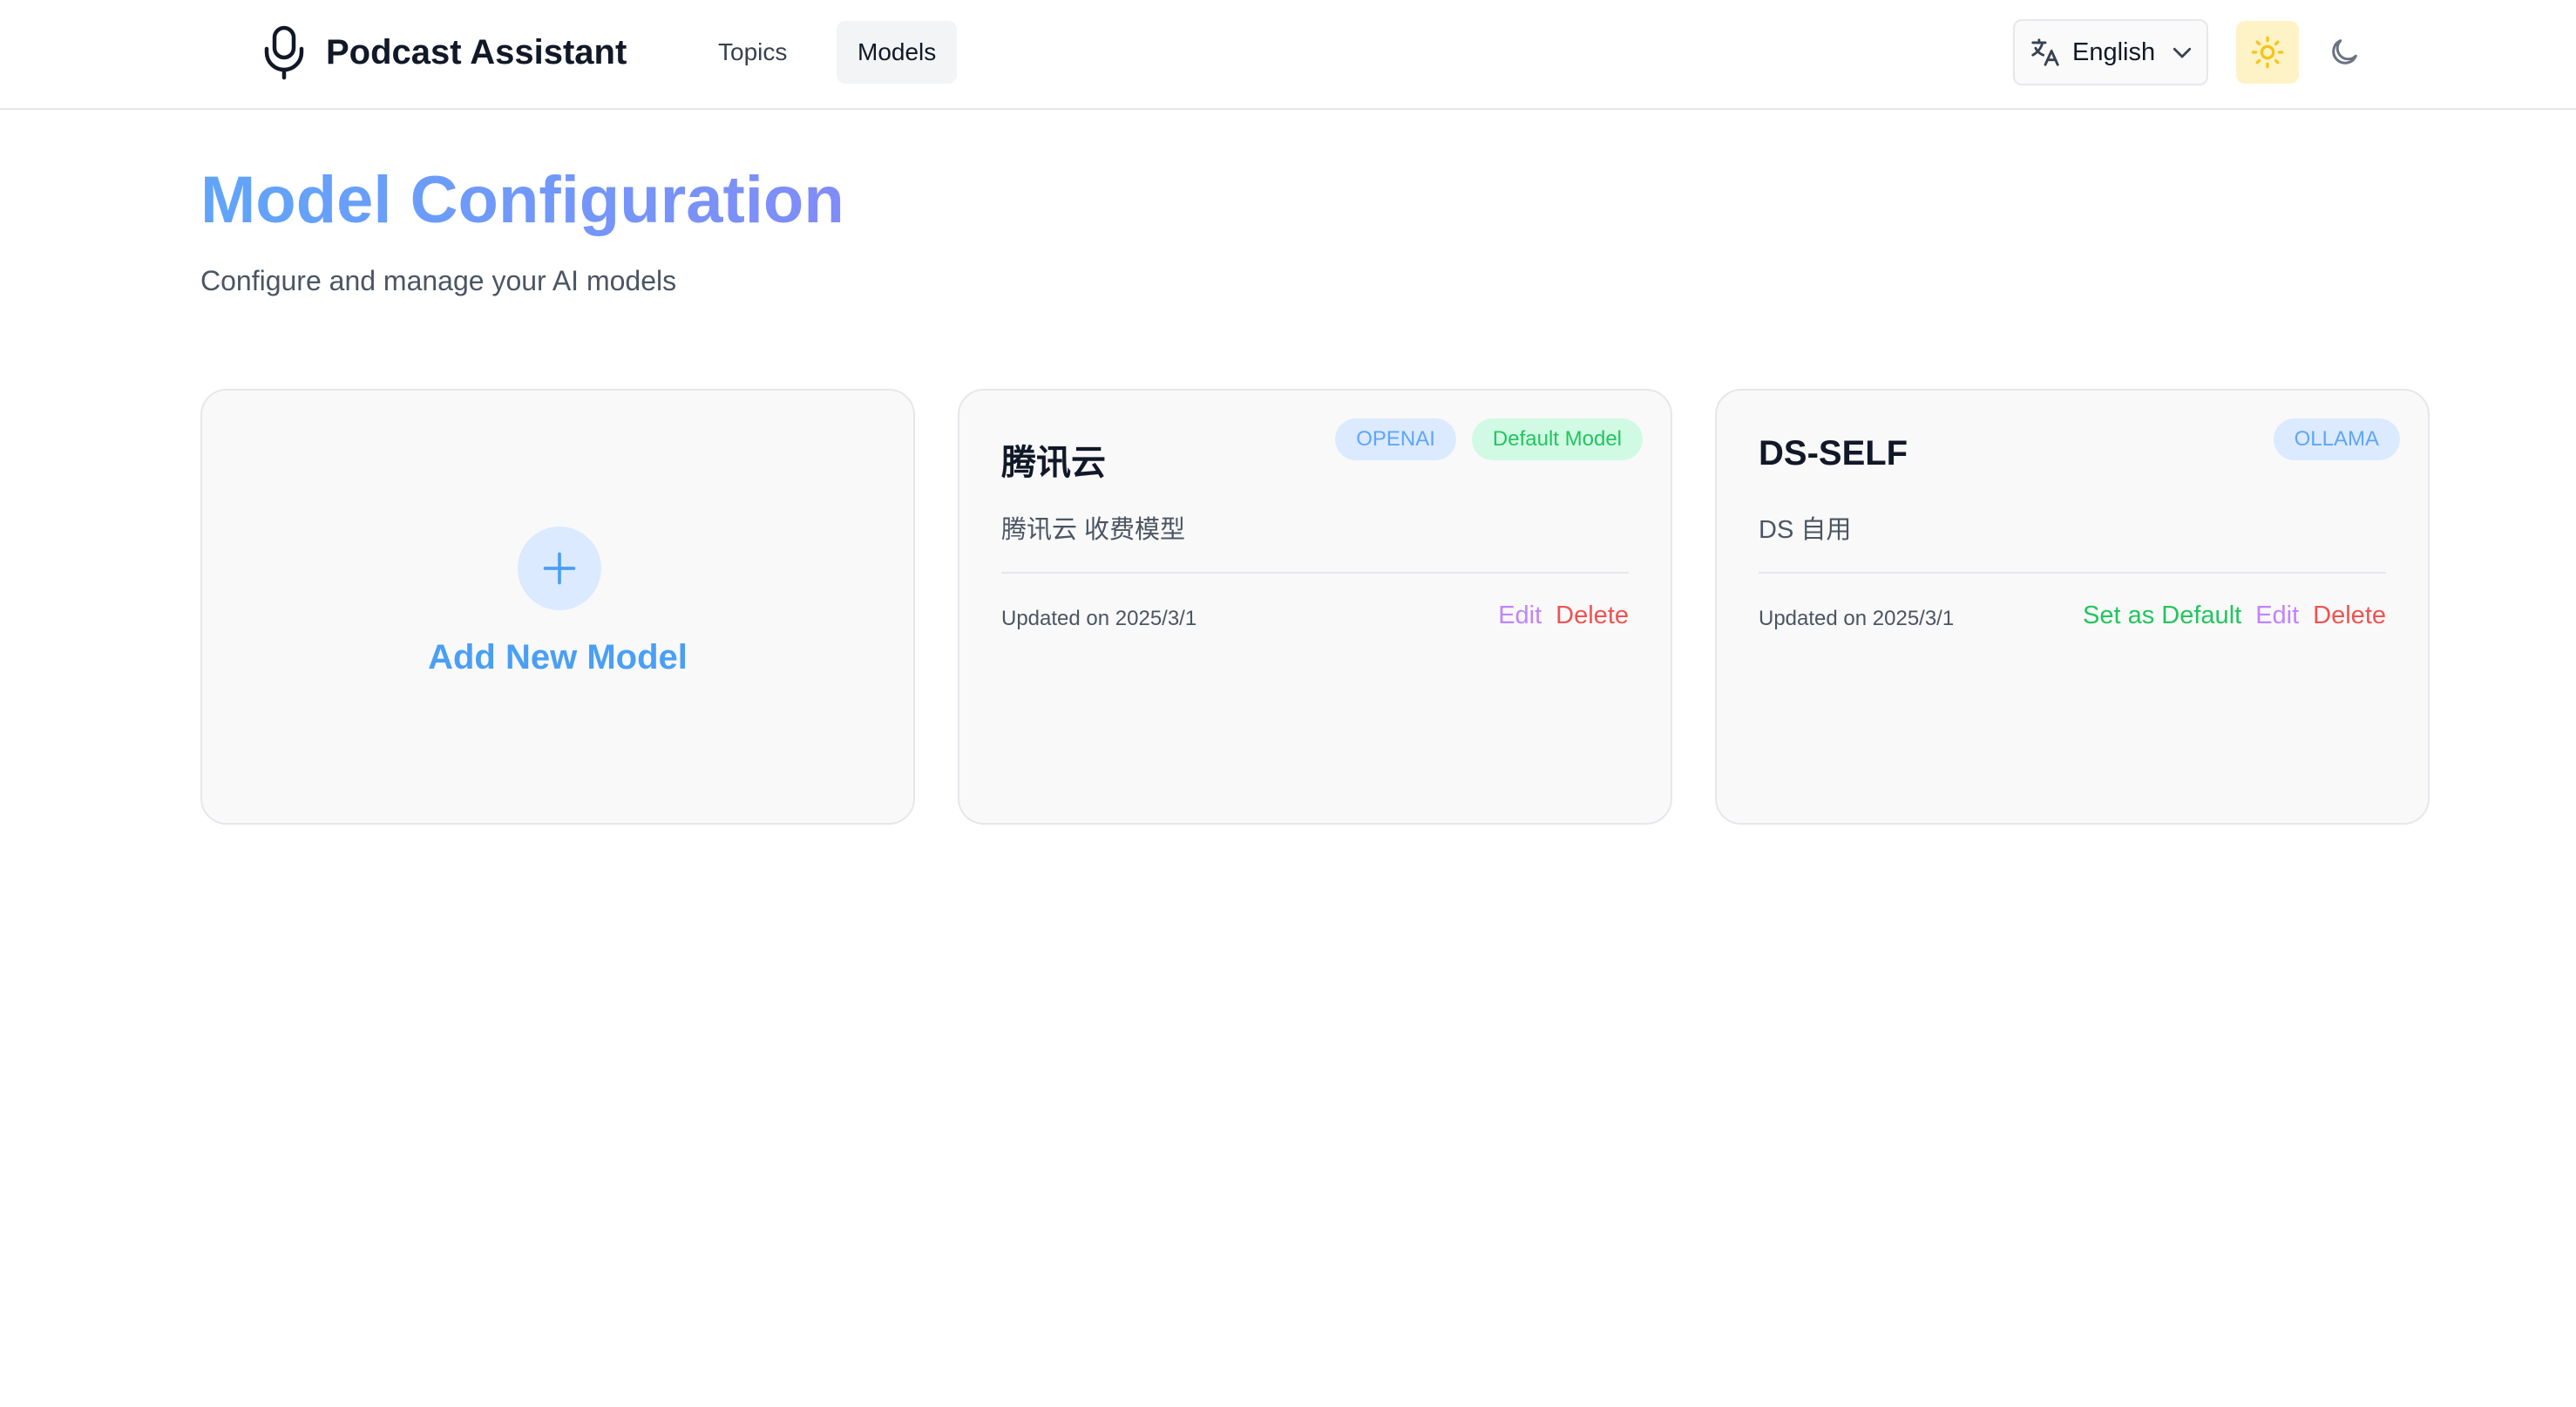 The width and height of the screenshot is (2576, 1407). I want to click on sun-icon, so click(2267, 52).